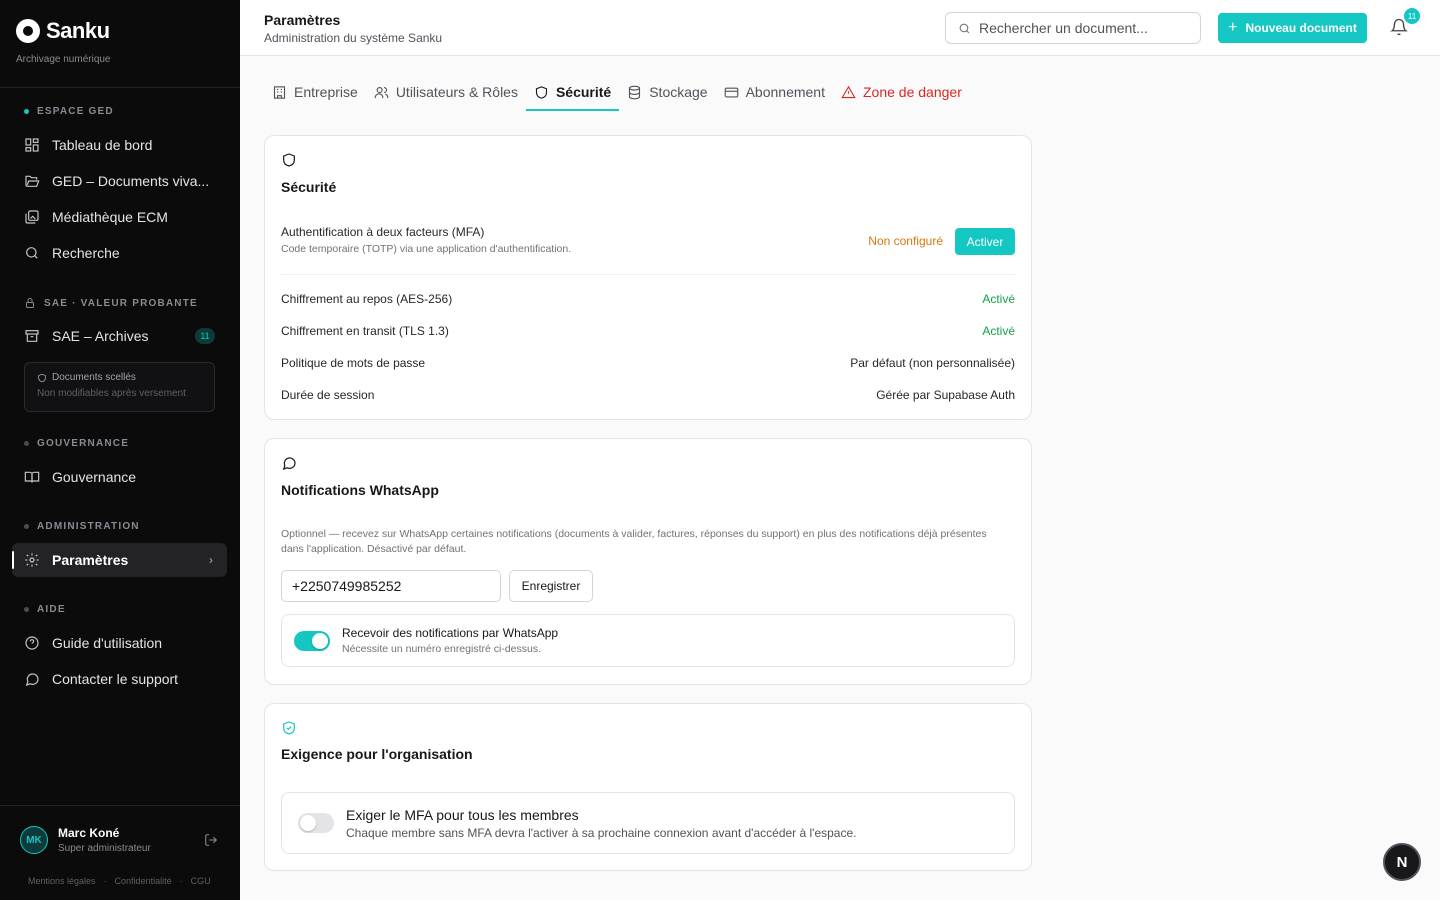 The height and width of the screenshot is (900, 1440). Describe the element at coordinates (63, 31) in the screenshot. I see `brand: Sanku` at that location.